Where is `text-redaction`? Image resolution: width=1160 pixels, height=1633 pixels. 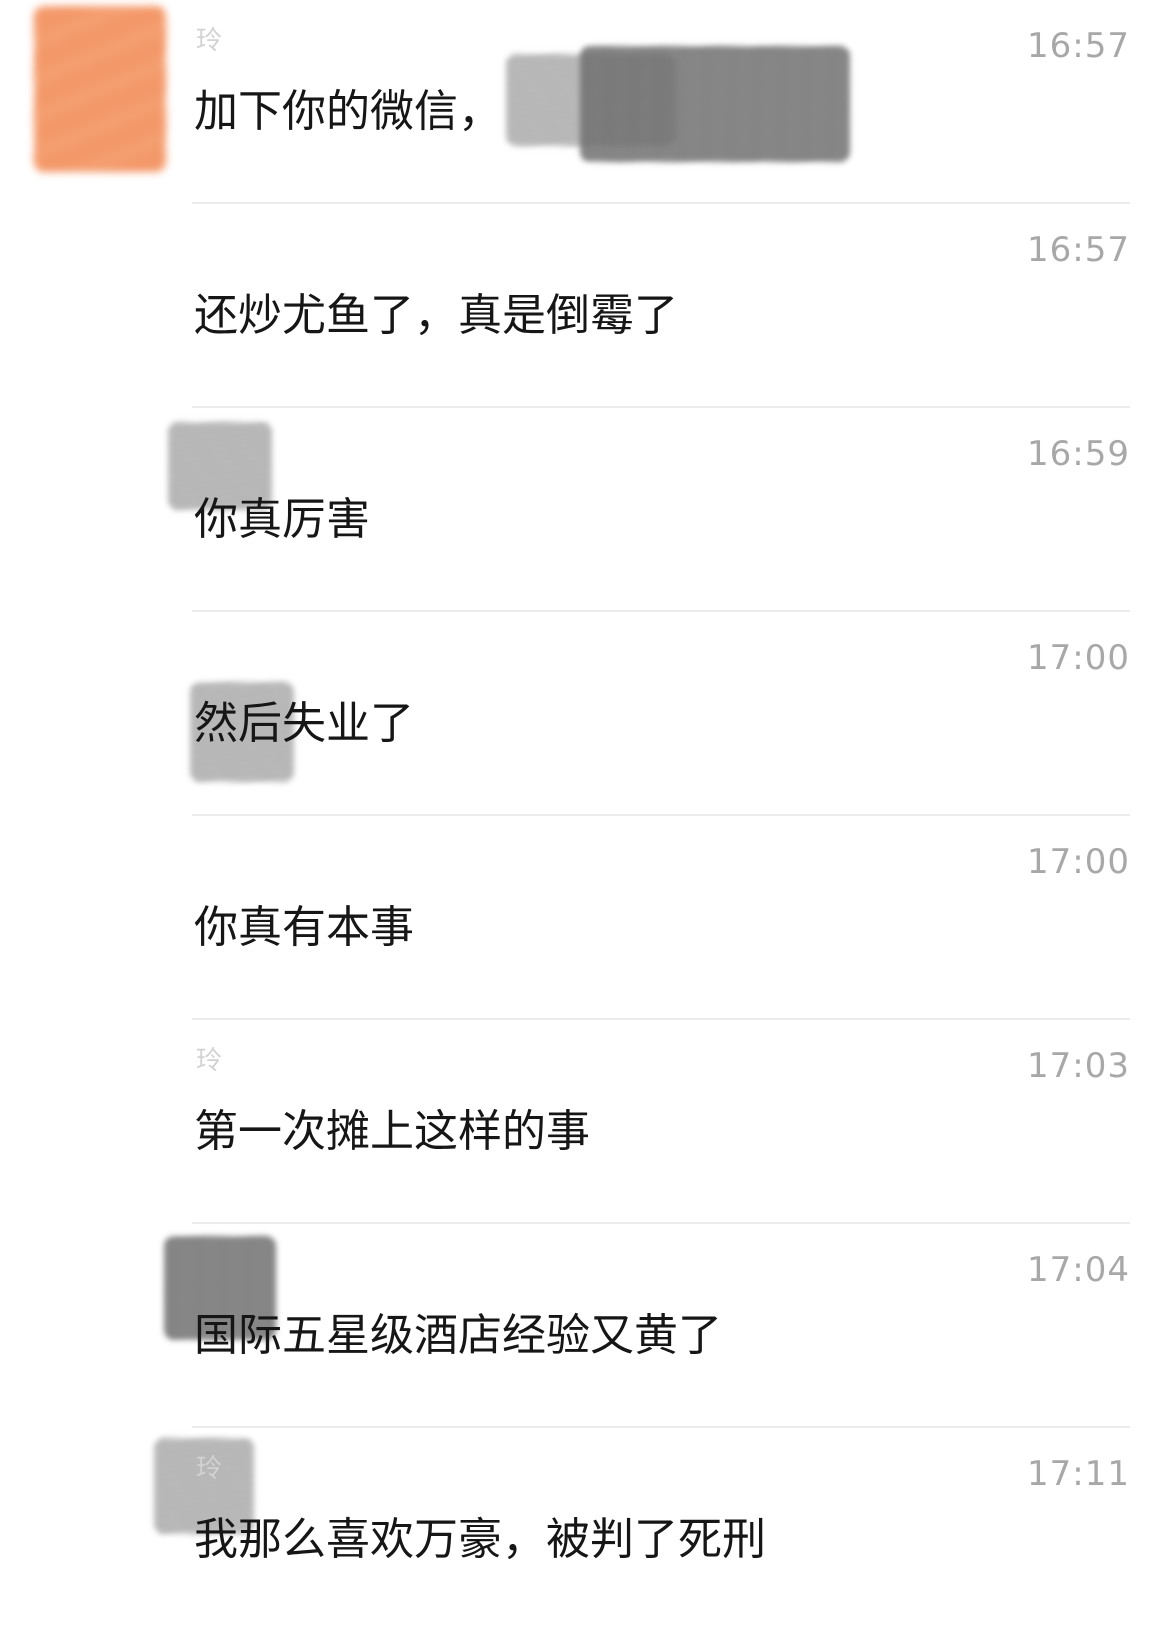 text-redaction is located at coordinates (715, 104).